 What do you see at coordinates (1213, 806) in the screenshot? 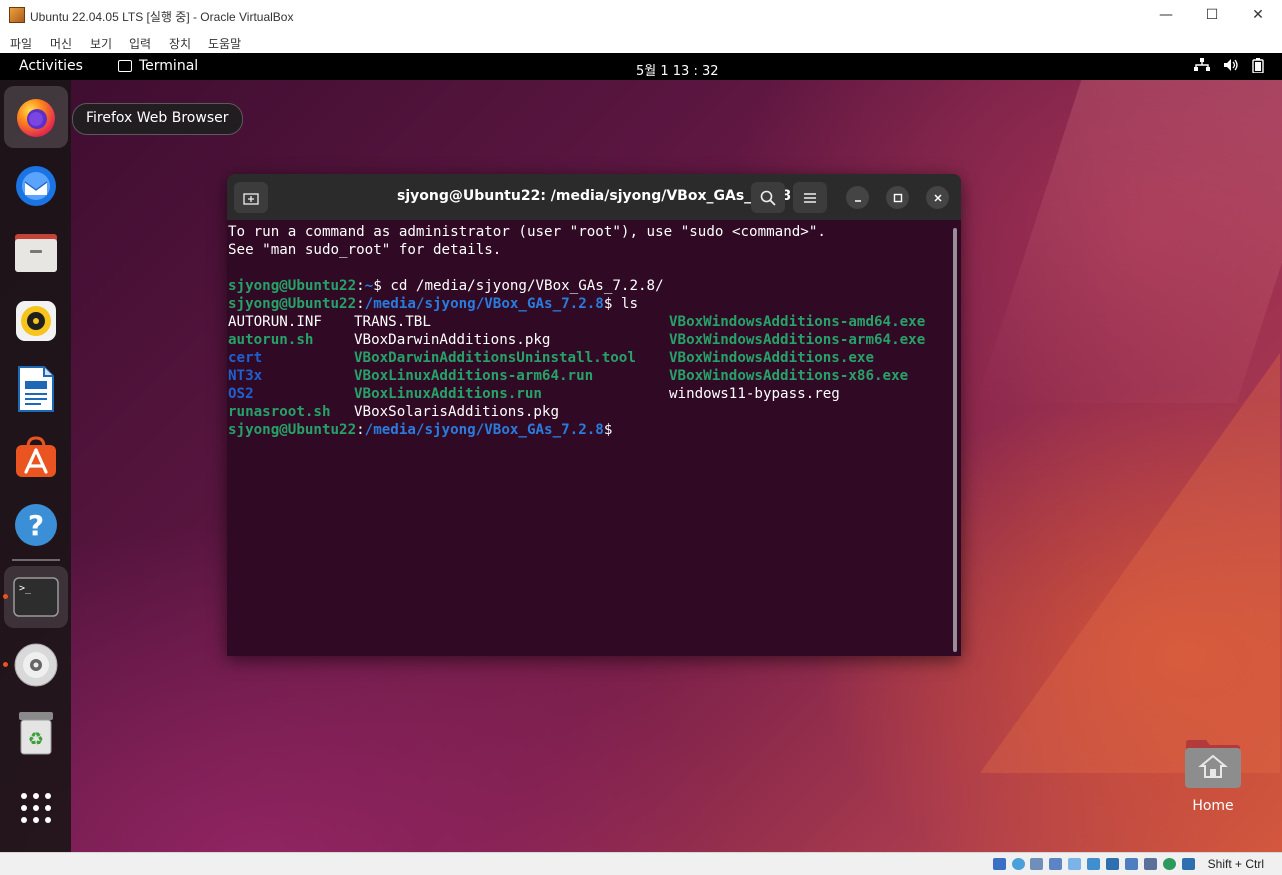
I see `home-folder-label: Home` at bounding box center [1213, 806].